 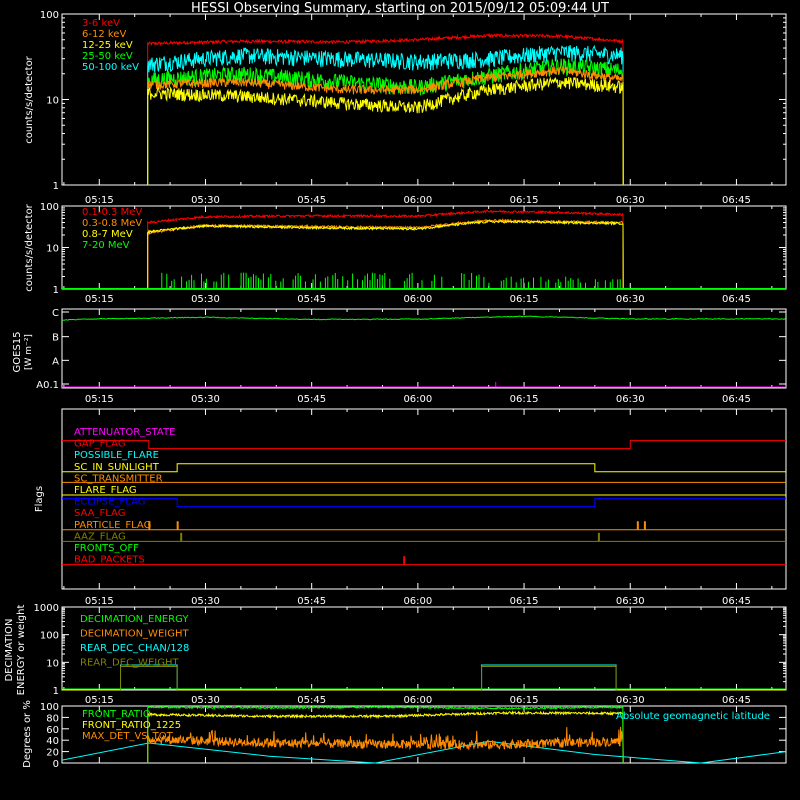 I want to click on panel2-xtick-label: 06:00, so click(x=417, y=299).